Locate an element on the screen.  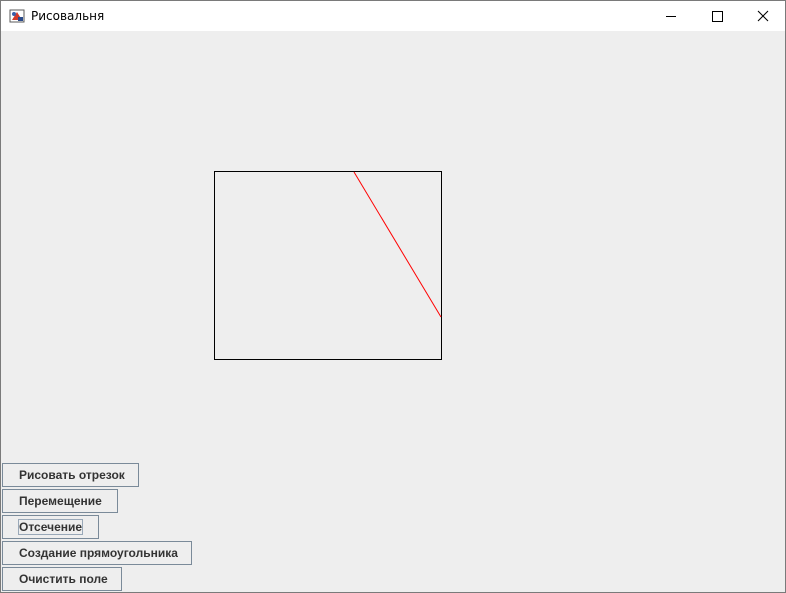
maximize-icon is located at coordinates (717, 16).